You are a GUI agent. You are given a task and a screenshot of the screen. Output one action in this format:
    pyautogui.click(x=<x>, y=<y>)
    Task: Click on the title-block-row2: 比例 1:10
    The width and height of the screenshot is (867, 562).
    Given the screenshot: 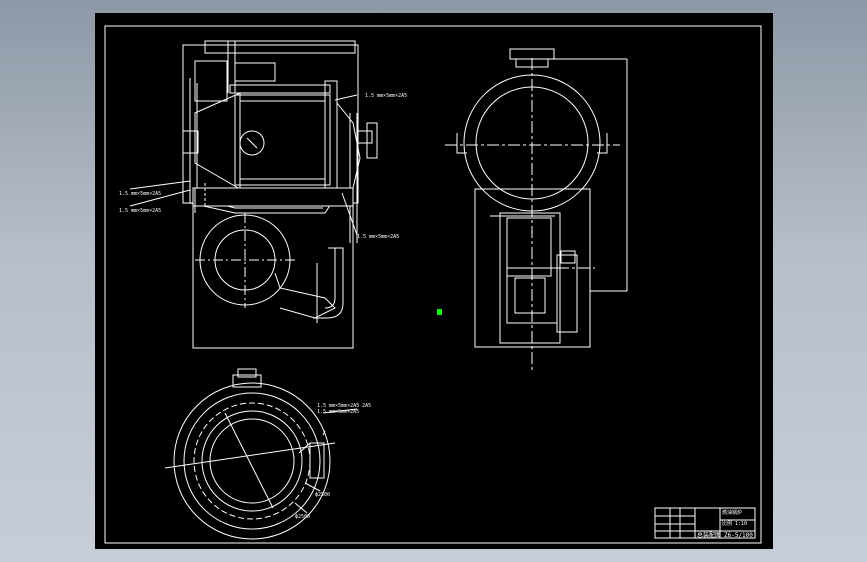 What is the action you would take?
    pyautogui.click(x=734, y=523)
    